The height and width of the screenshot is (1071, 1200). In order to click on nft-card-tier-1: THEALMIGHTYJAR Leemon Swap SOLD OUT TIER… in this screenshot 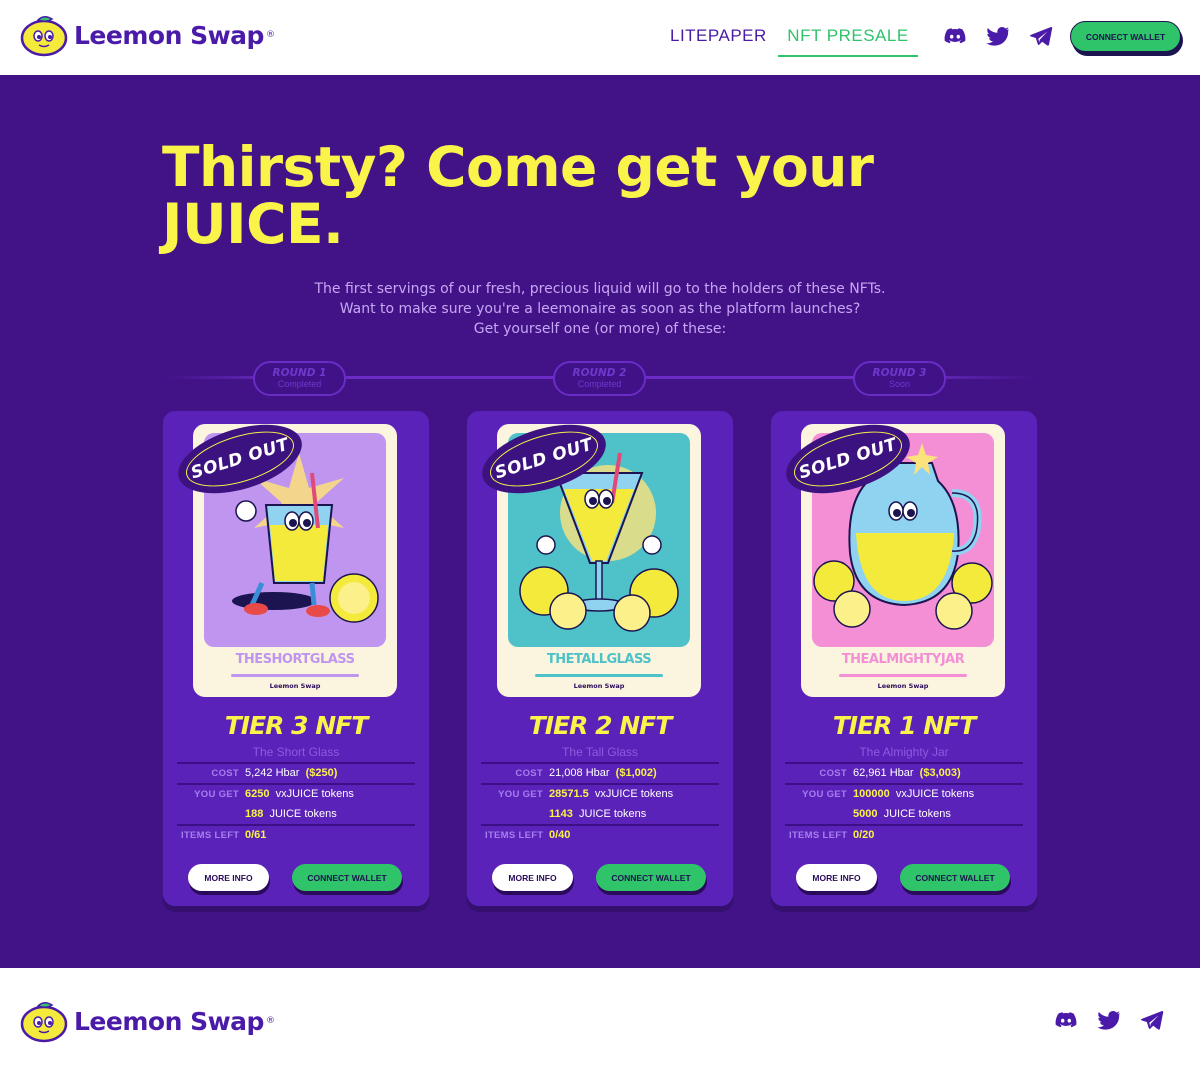, I will do `click(904, 658)`.